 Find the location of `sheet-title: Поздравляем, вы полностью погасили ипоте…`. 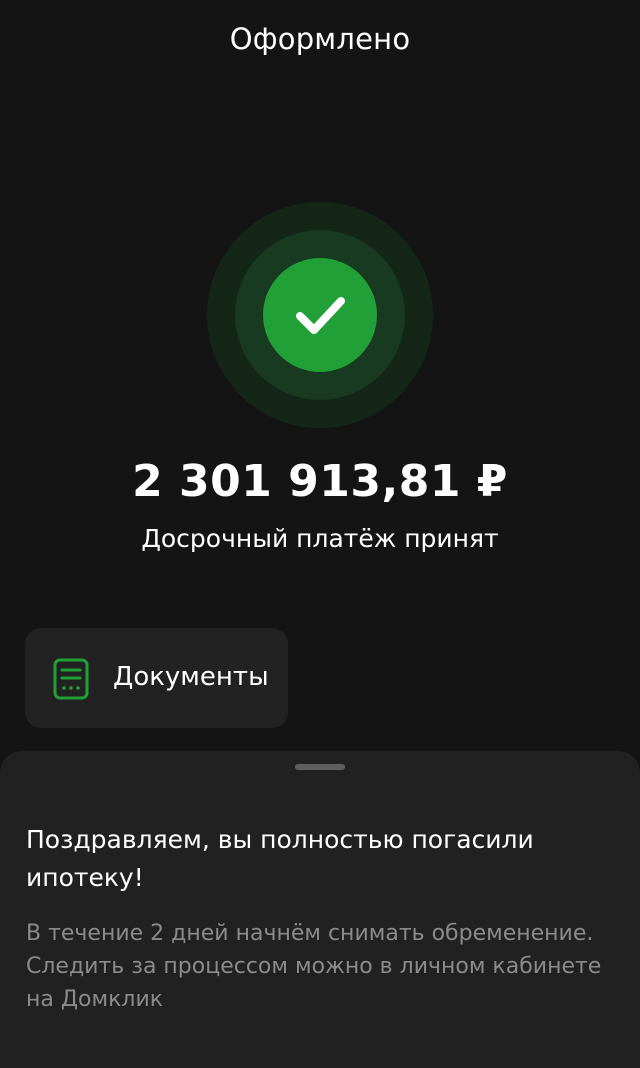

sheet-title: Поздравляем, вы полностью погасили ипоте… is located at coordinates (280, 858).